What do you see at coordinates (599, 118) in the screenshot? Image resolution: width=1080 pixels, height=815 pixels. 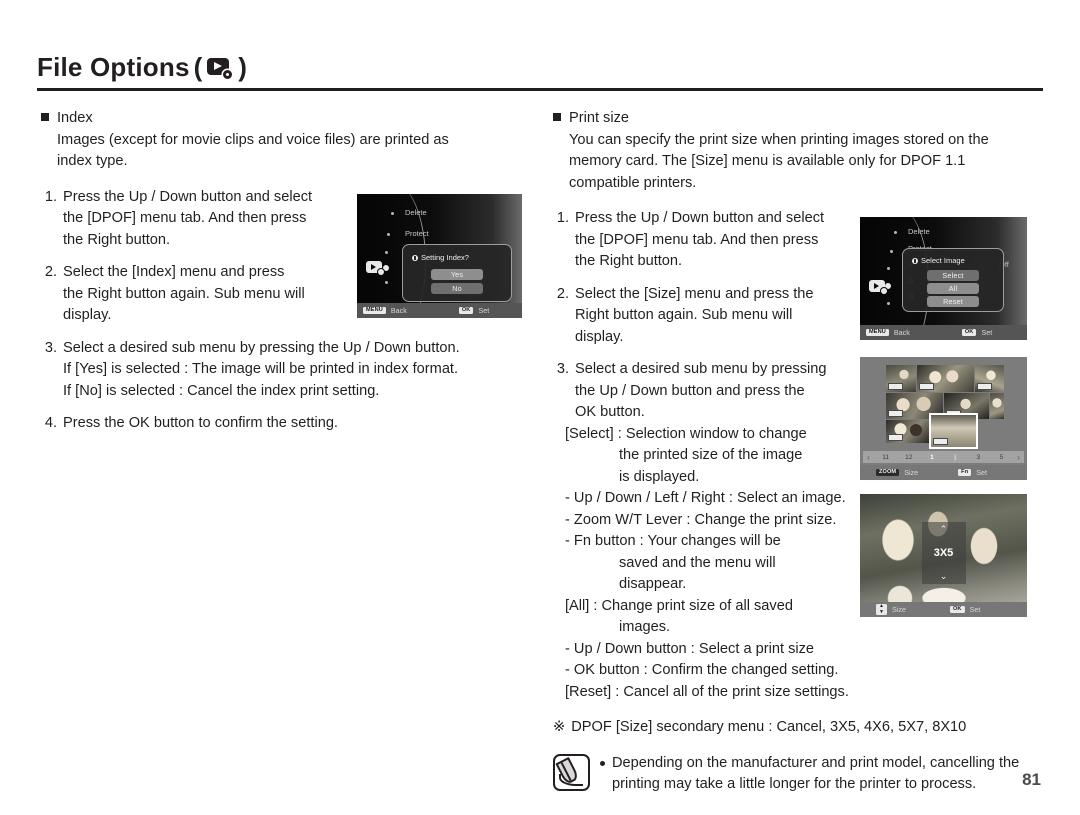 I see `printsize-section-title: Print size` at bounding box center [599, 118].